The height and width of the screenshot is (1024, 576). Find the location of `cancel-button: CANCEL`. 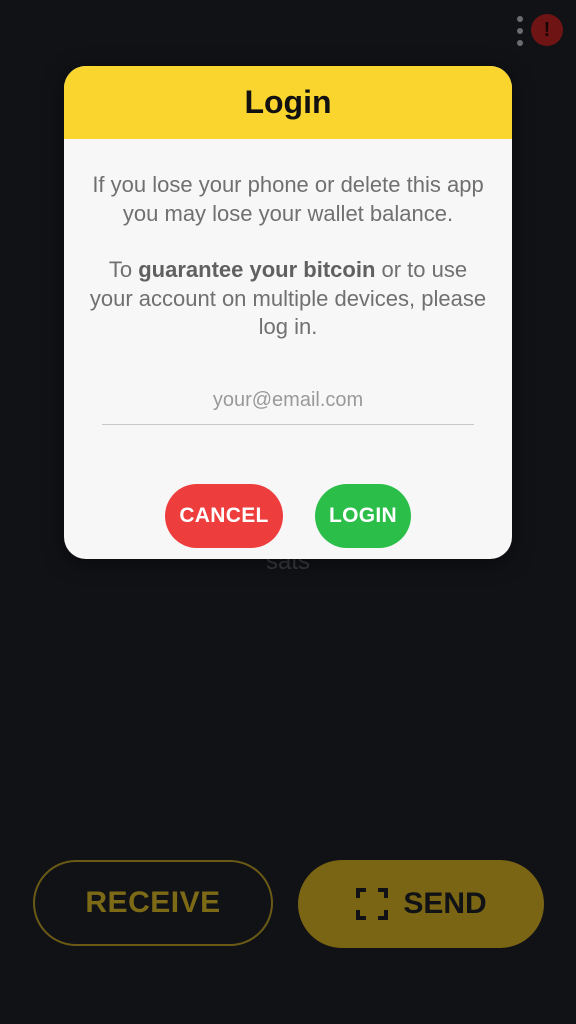

cancel-button: CANCEL is located at coordinates (224, 516).